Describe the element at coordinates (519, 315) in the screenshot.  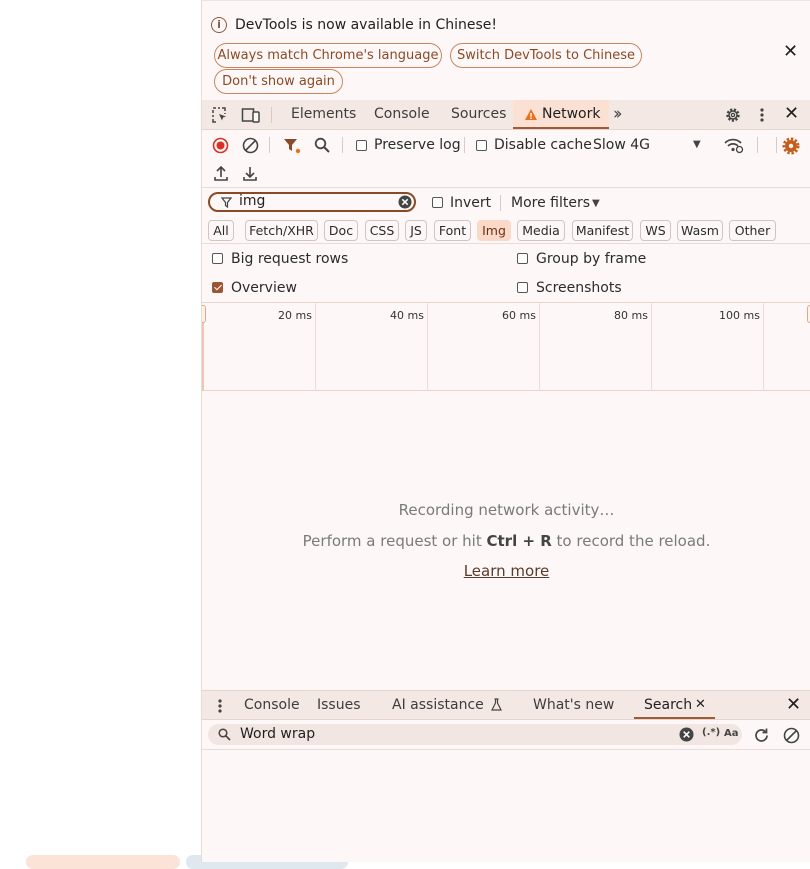
I see `timeline-tick-label: 60 ms` at that location.